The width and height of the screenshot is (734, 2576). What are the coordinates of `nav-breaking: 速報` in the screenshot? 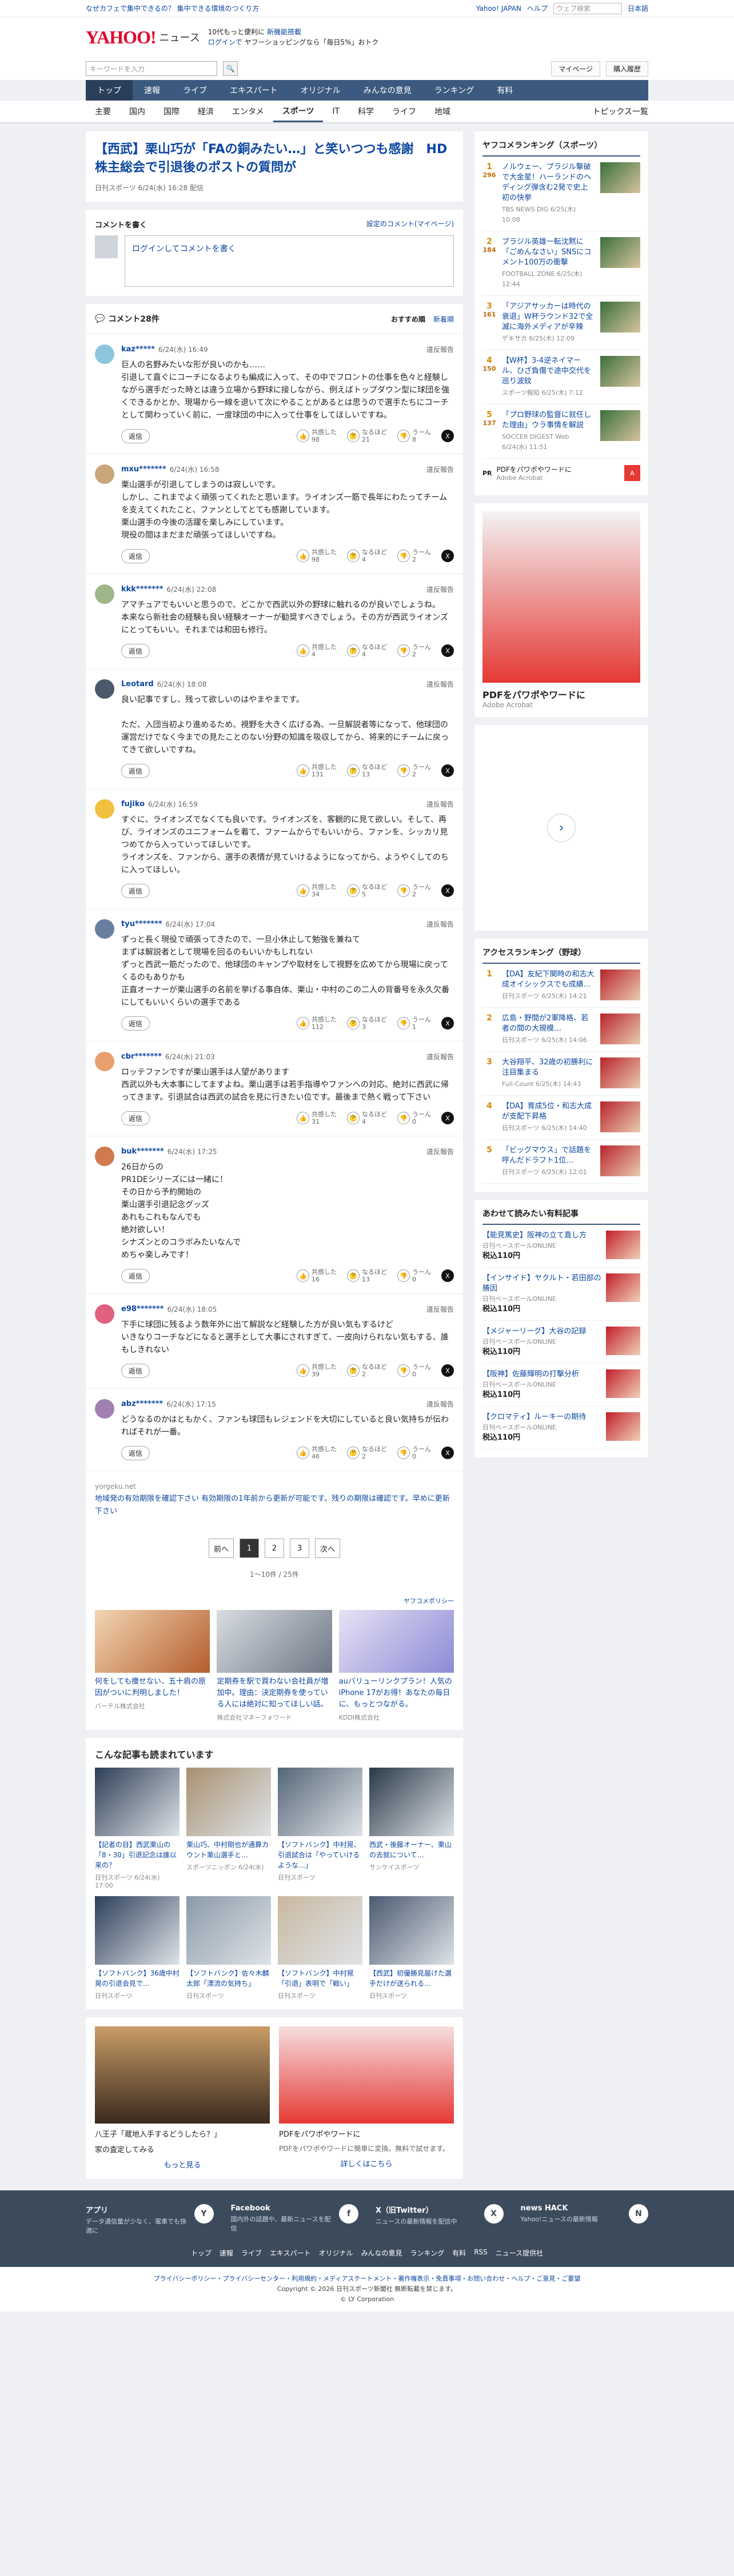 It's located at (152, 90).